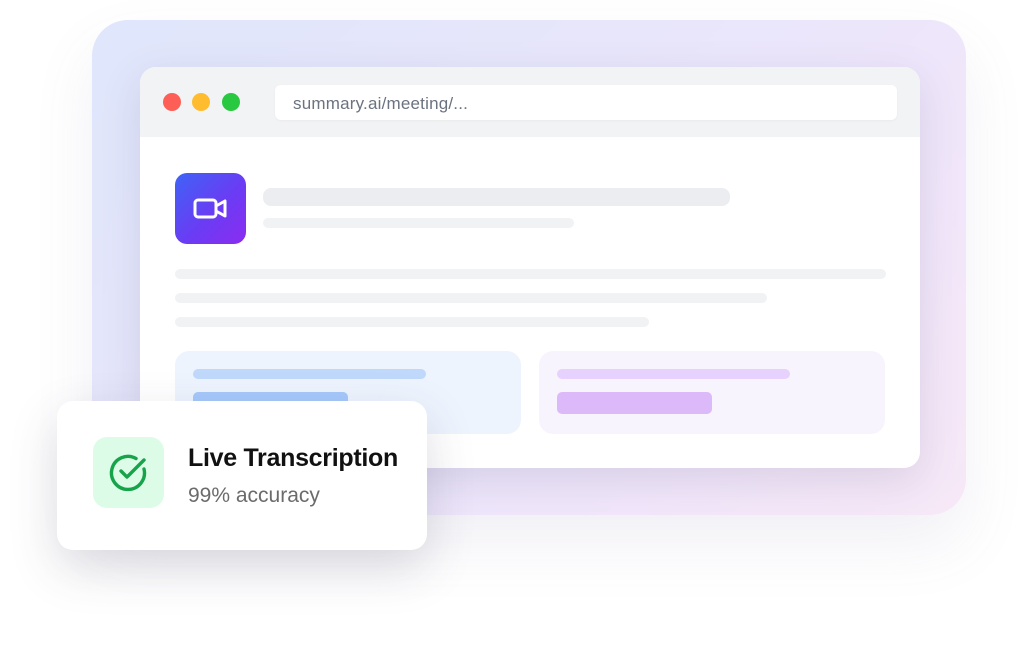 The height and width of the screenshot is (645, 1024). I want to click on notification-subtitle: 99% accuracy, so click(254, 495).